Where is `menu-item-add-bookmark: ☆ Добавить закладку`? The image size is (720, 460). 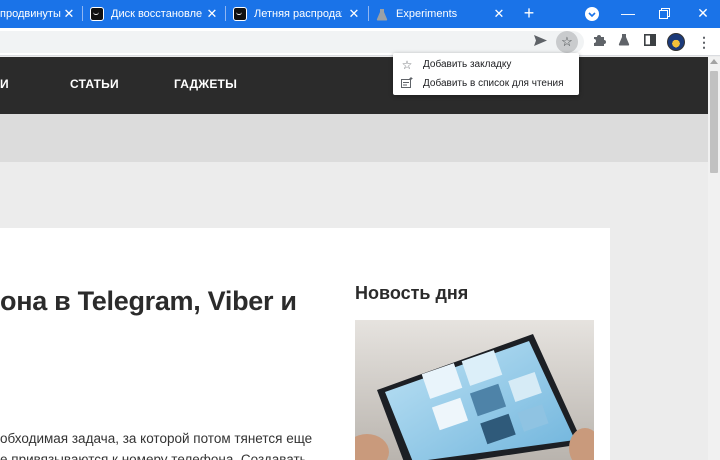 menu-item-add-bookmark: ☆ Добавить закладку is located at coordinates (486, 65).